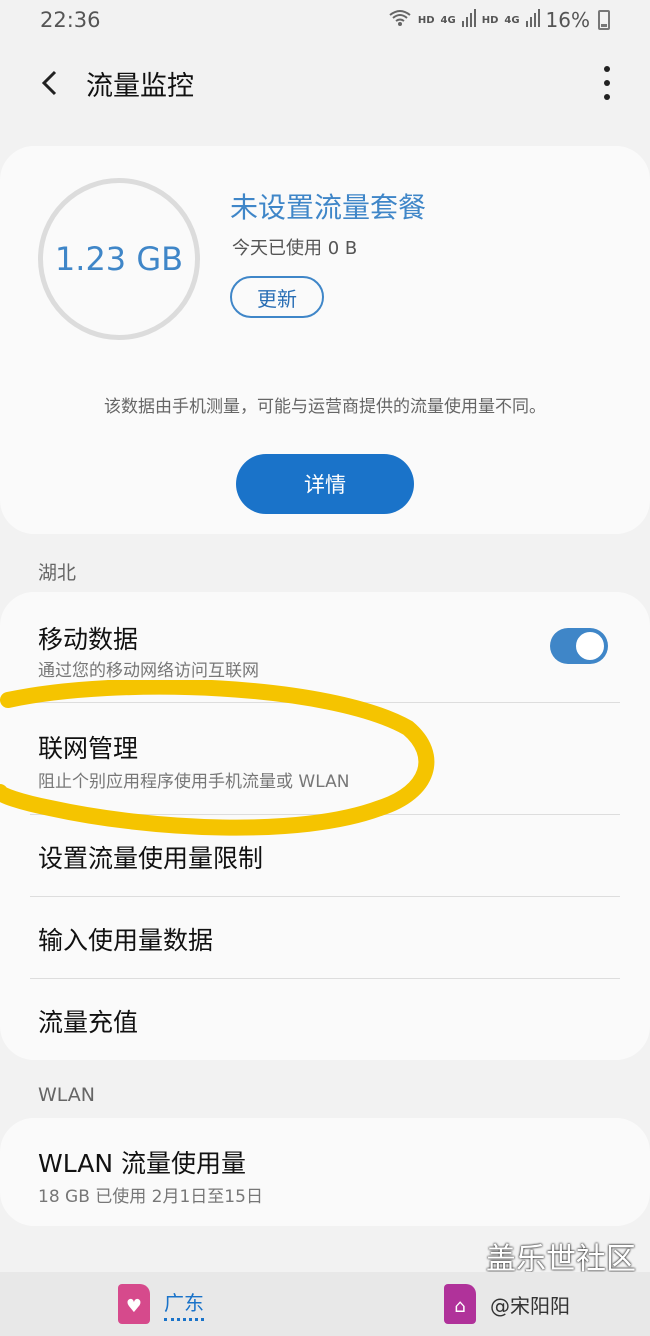  I want to click on mobile-data-toggle, so click(579, 646).